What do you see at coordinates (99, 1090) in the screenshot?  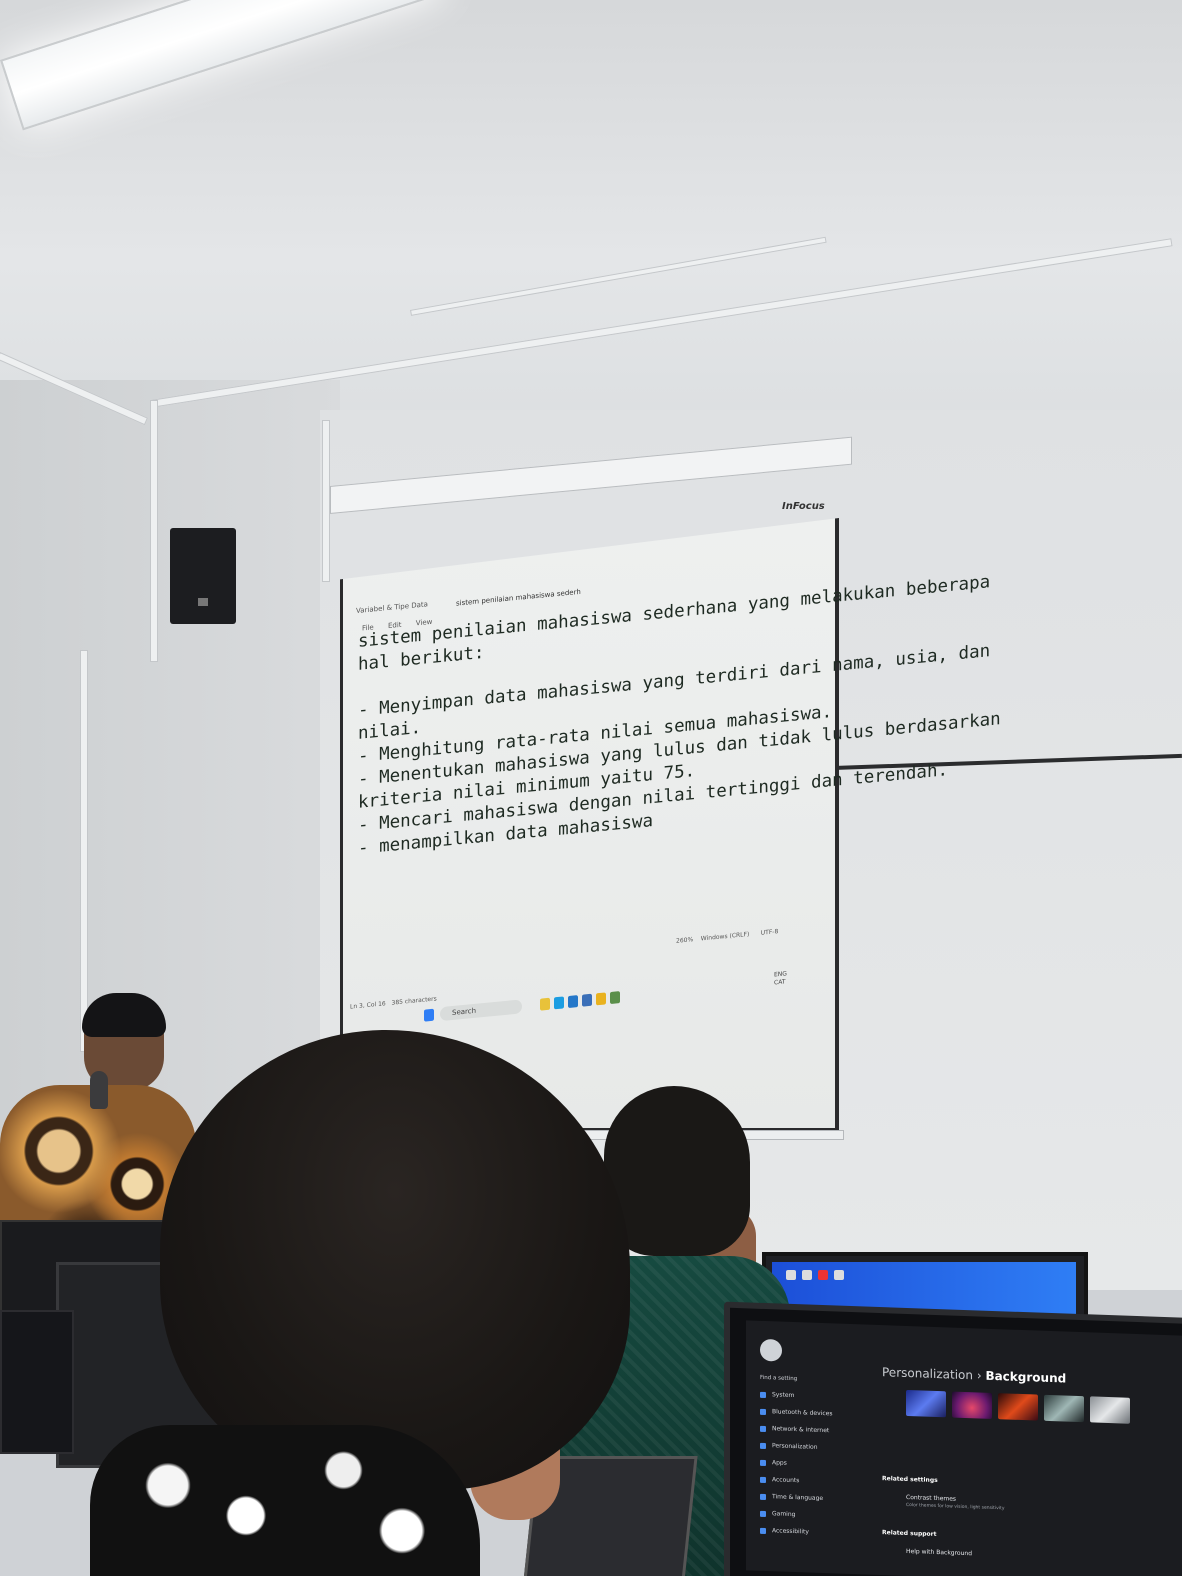 I see `microphone` at bounding box center [99, 1090].